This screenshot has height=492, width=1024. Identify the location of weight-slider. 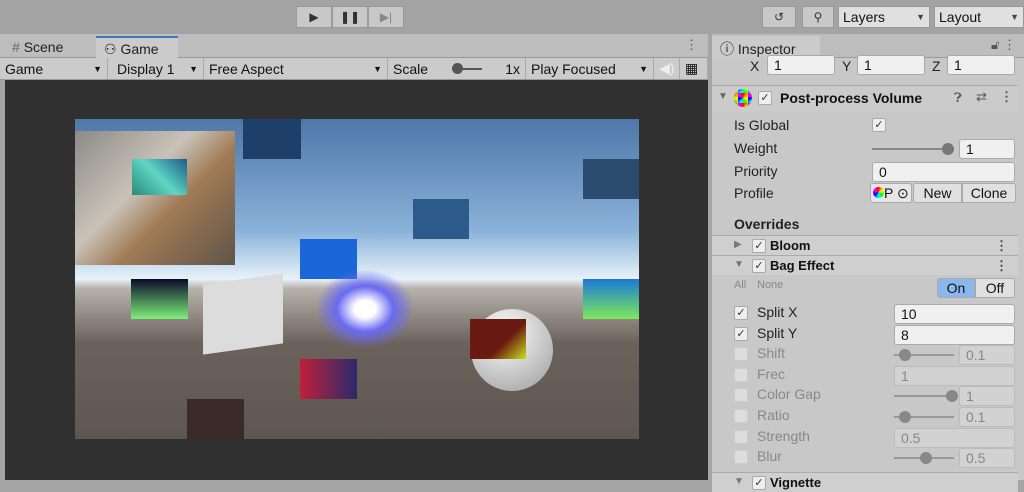
(913, 149).